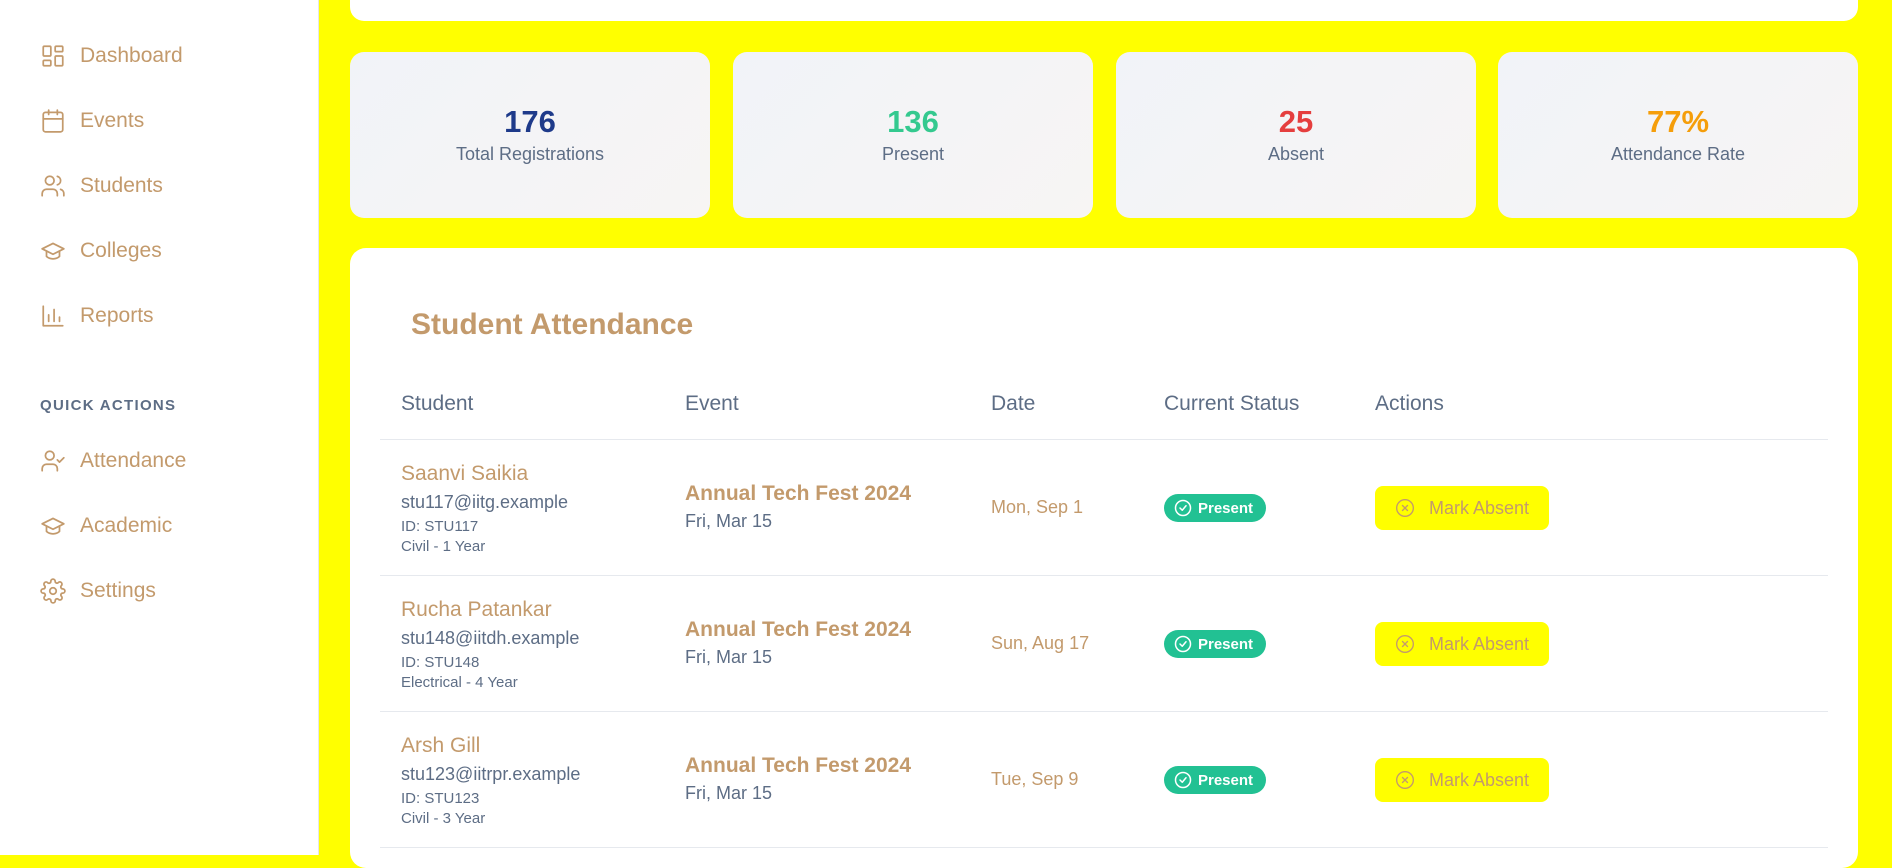 This screenshot has width=1892, height=868. Describe the element at coordinates (112, 120) in the screenshot. I see `nav-label: Events` at that location.